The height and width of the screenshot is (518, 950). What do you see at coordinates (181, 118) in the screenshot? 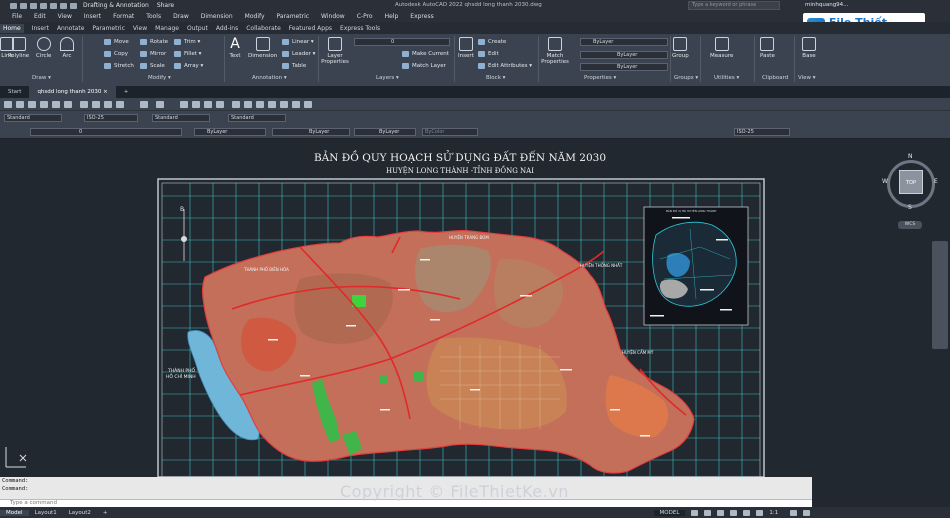
I see `table-style-dropdown: Standard` at bounding box center [181, 118].